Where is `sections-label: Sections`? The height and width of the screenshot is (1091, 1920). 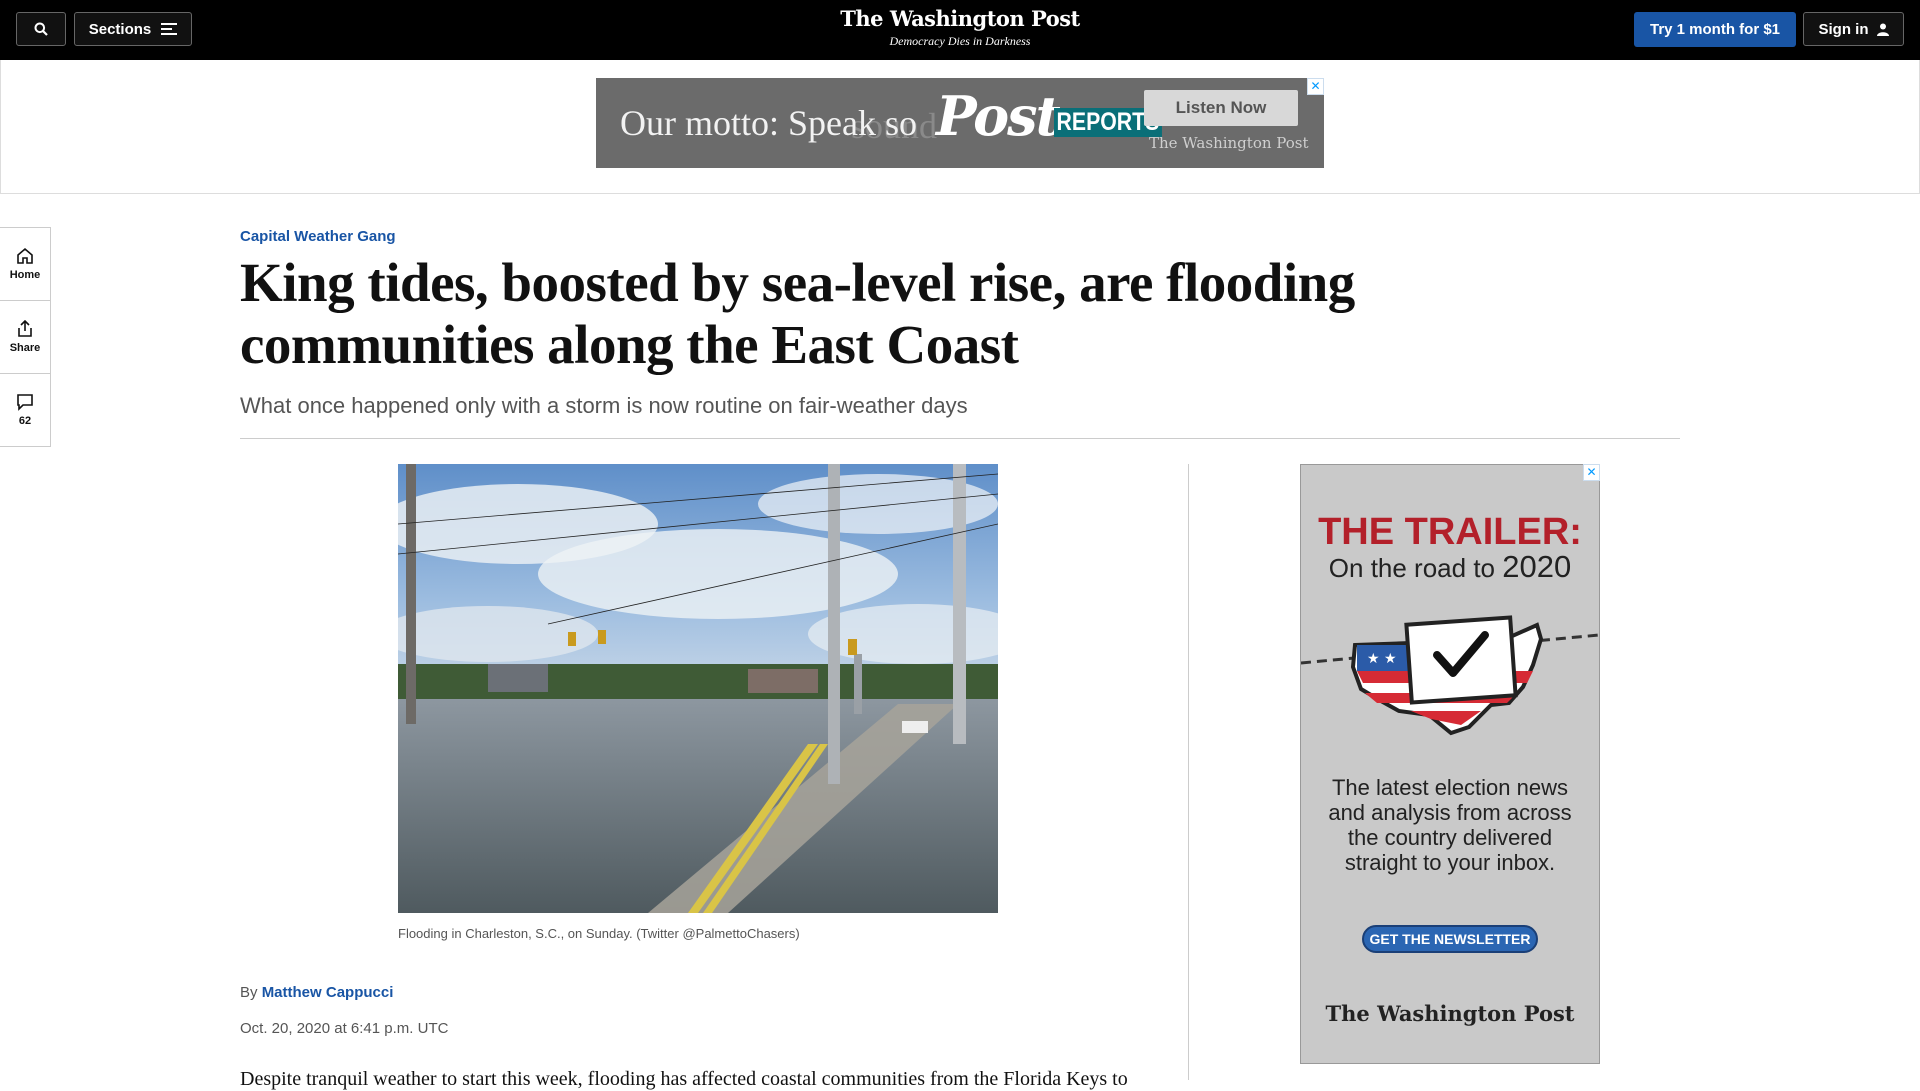
sections-label: Sections is located at coordinates (120, 29).